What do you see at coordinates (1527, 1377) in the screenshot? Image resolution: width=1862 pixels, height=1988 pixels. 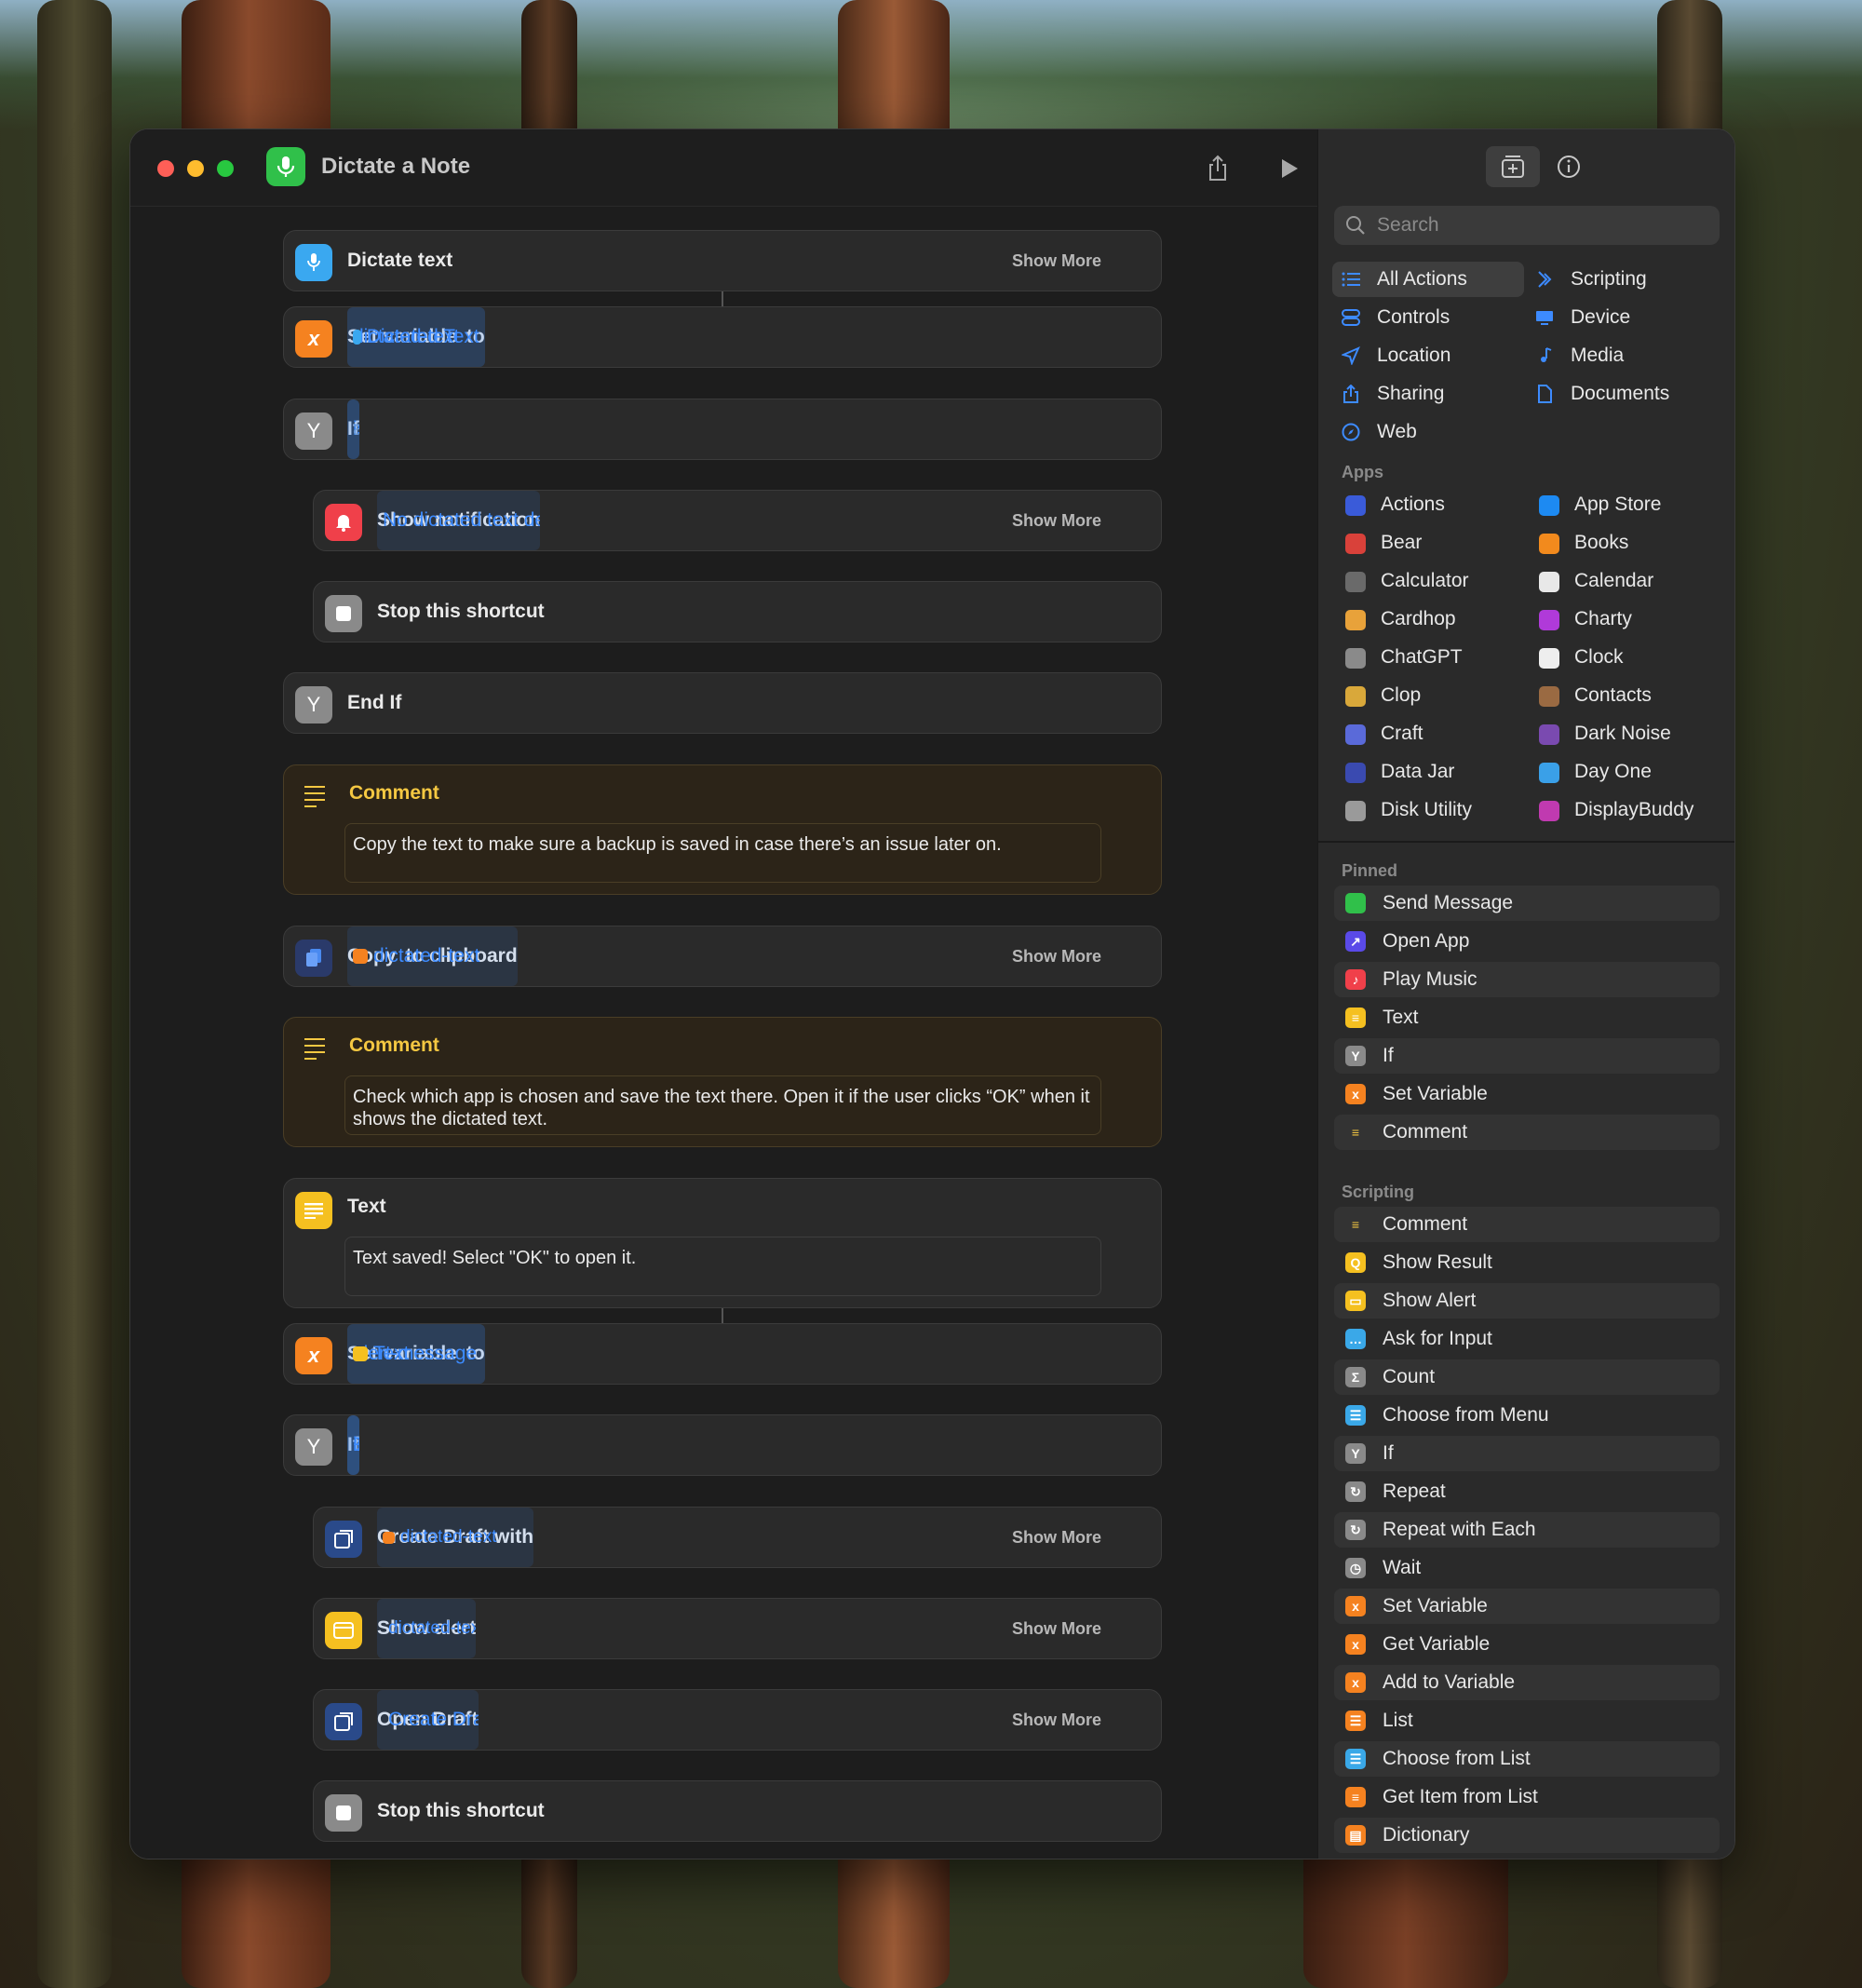 I see `scripting-item: Σ Count` at bounding box center [1527, 1377].